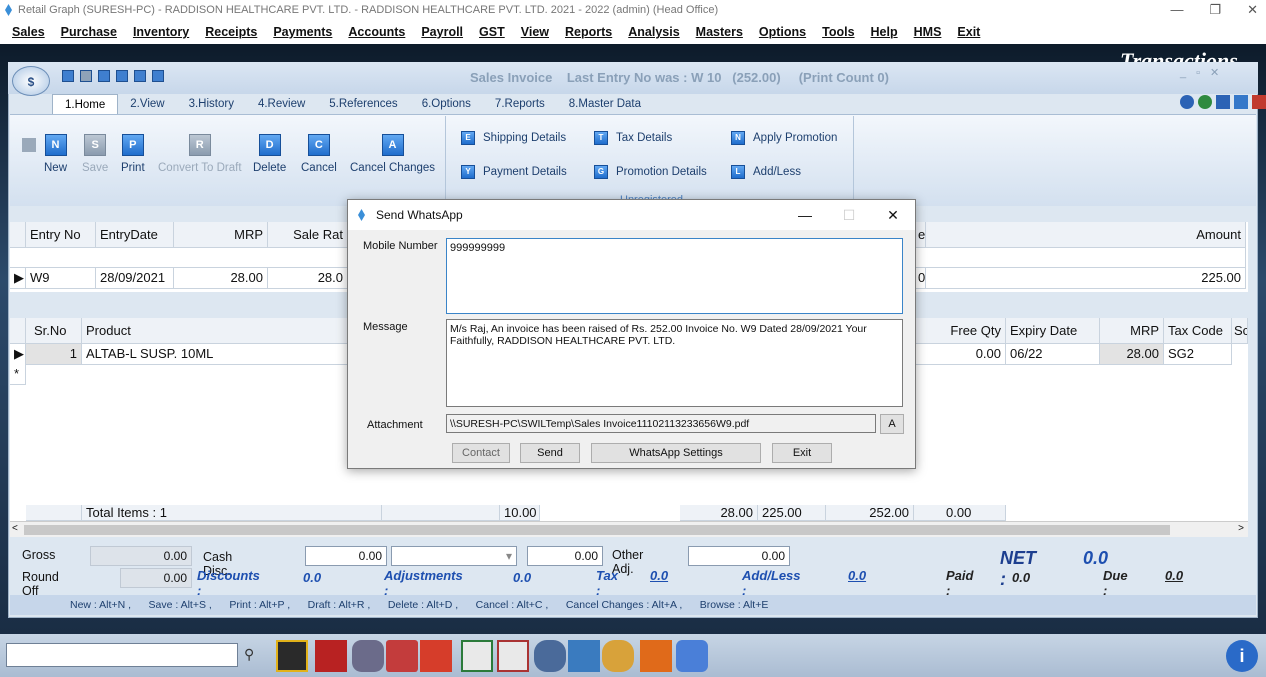  I want to click on send-button: Send, so click(550, 453).